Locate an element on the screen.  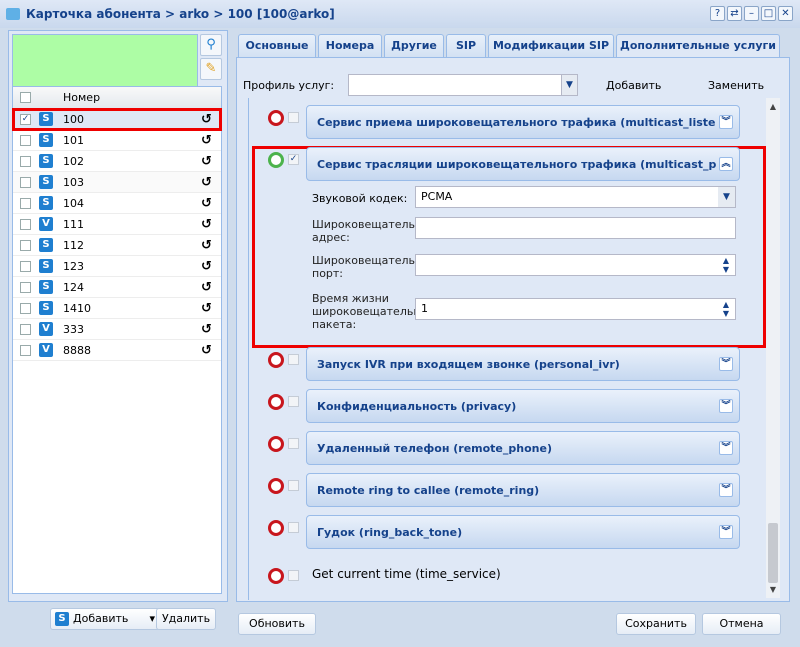
search-icon: ⚲ is located at coordinates (211, 45).